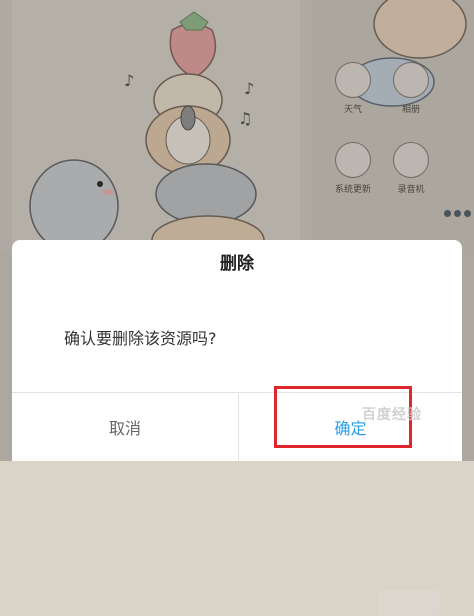  I want to click on dialog-message: 确认要删除该资源吗?, so click(140, 338).